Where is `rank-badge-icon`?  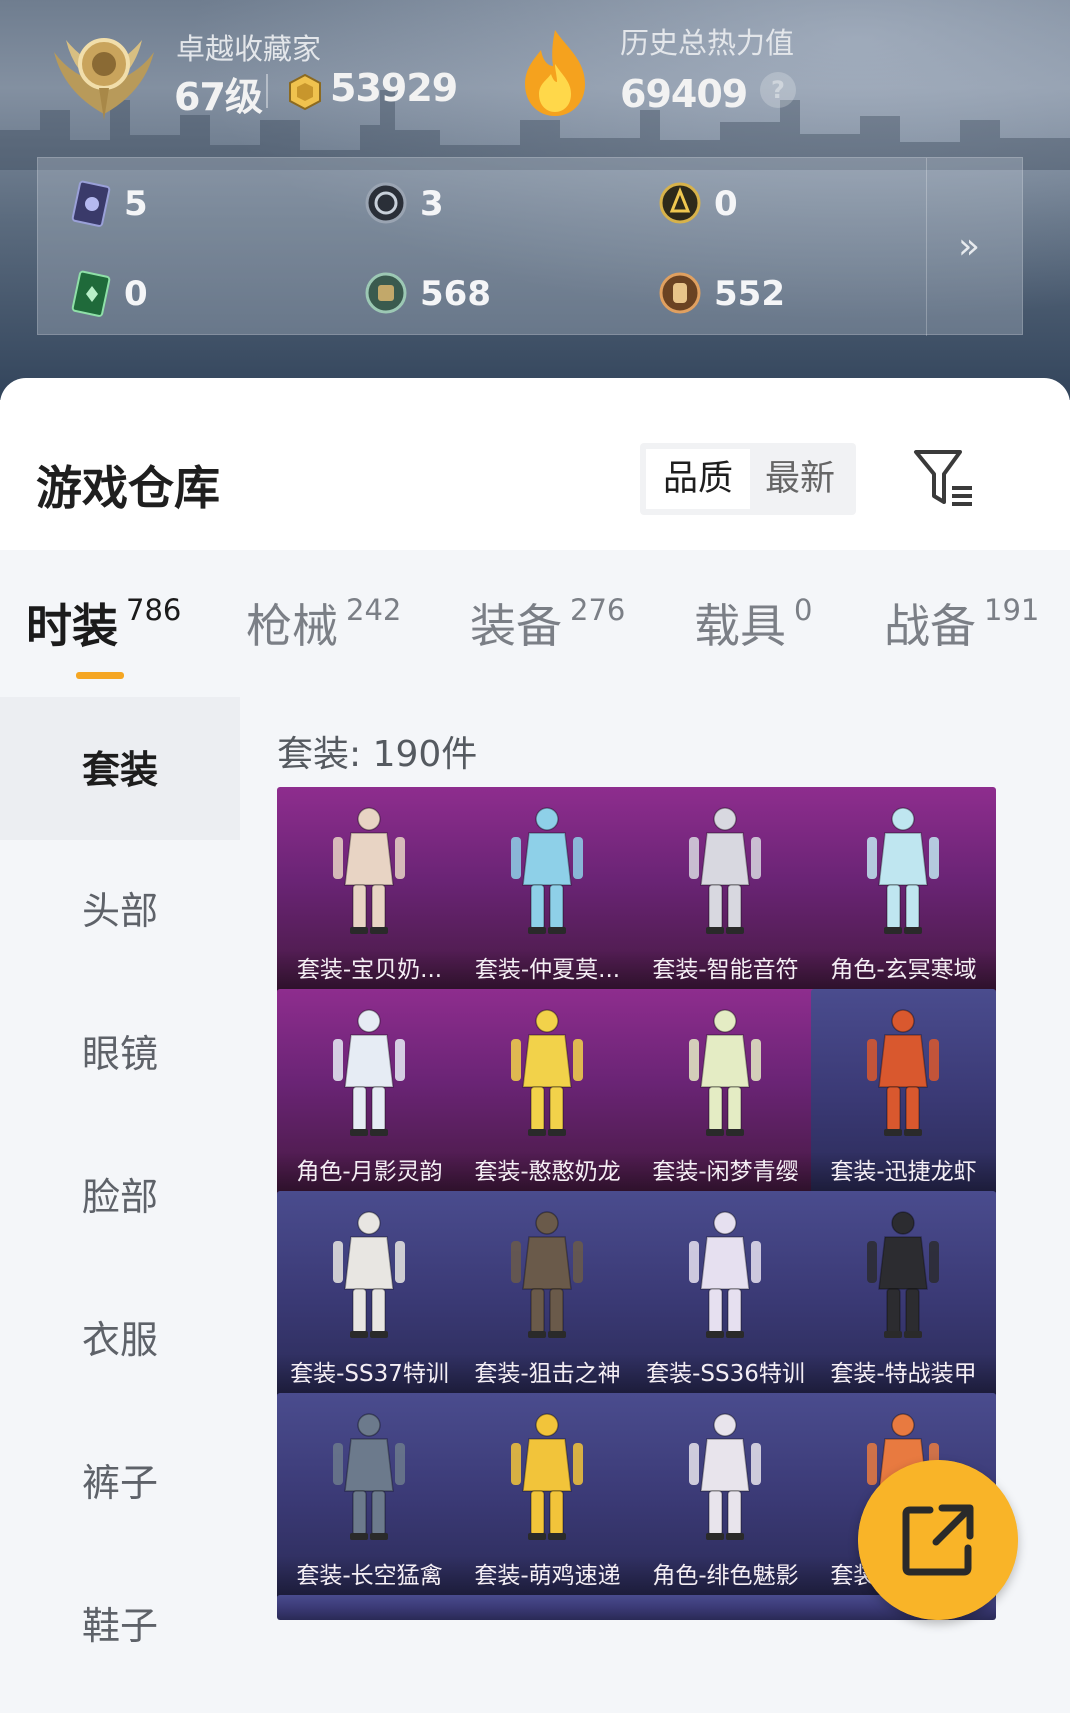
rank-badge-icon is located at coordinates (104, 79).